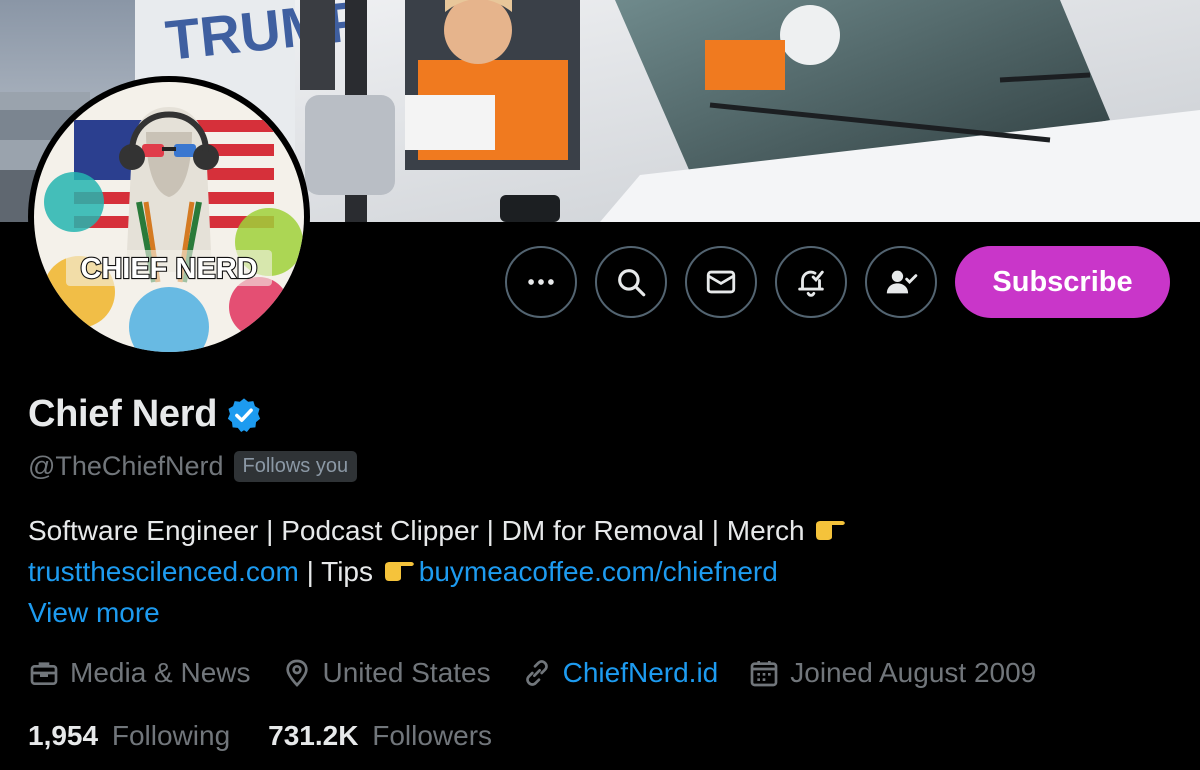 The width and height of the screenshot is (1200, 770). I want to click on profile-name-row: Chief Nerd, so click(145, 414).